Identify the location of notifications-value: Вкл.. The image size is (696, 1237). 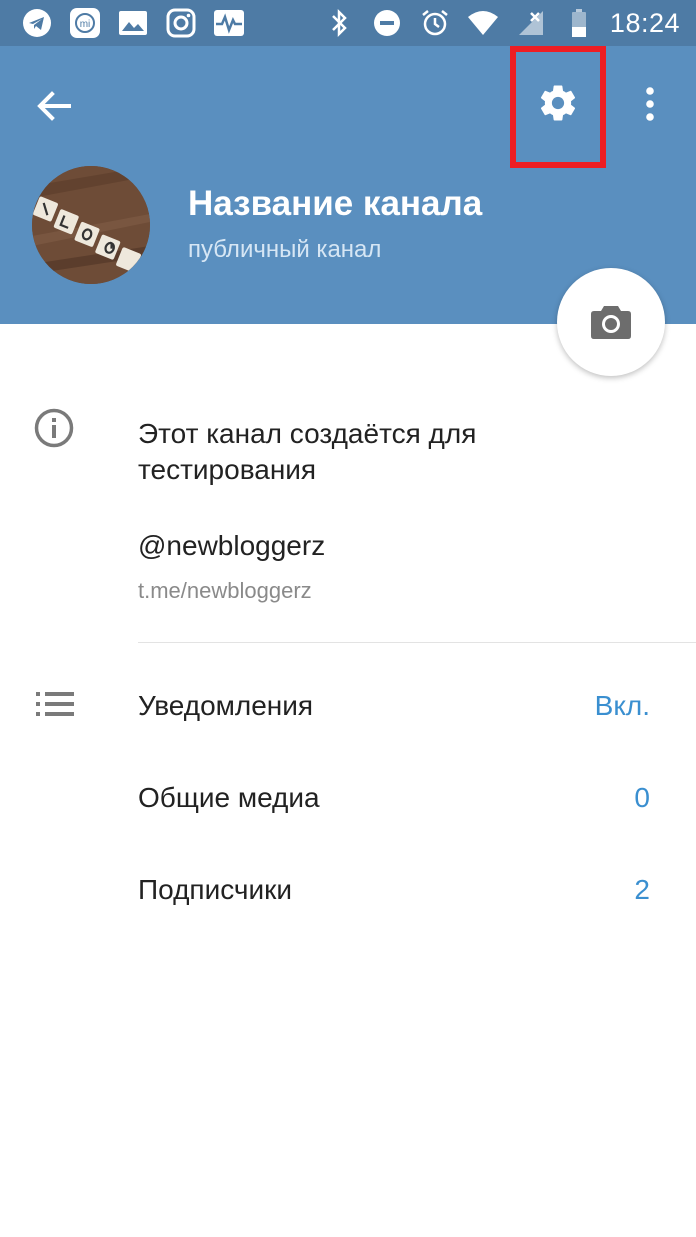
(622, 705).